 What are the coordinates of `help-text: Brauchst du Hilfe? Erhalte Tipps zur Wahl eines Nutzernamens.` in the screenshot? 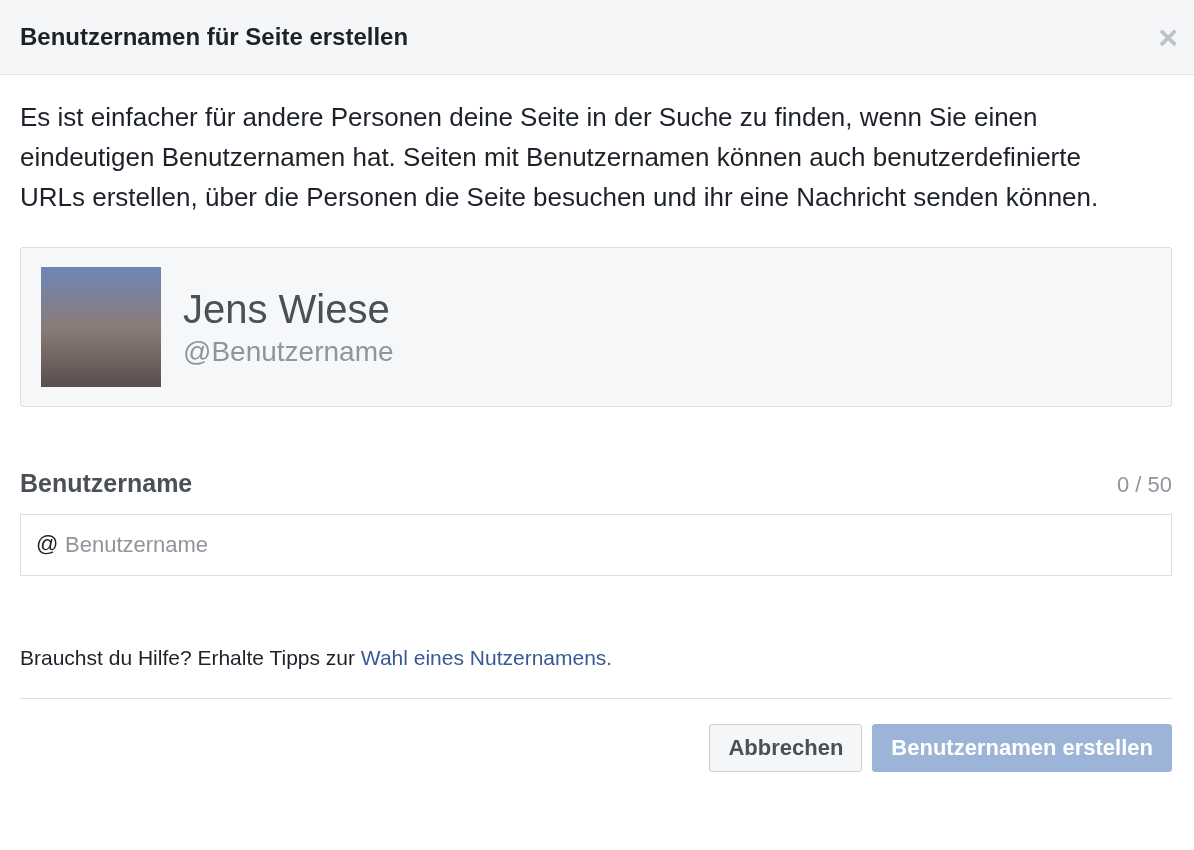 It's located at (317, 658).